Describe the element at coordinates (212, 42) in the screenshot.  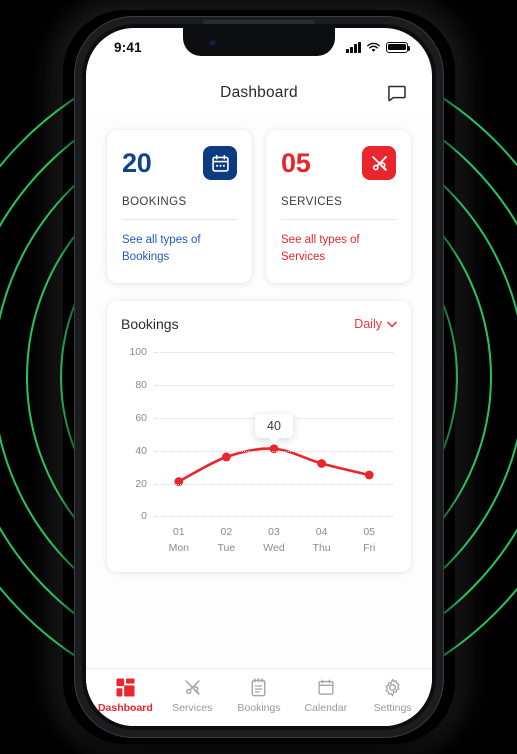
I see `front-camera-icon` at that location.